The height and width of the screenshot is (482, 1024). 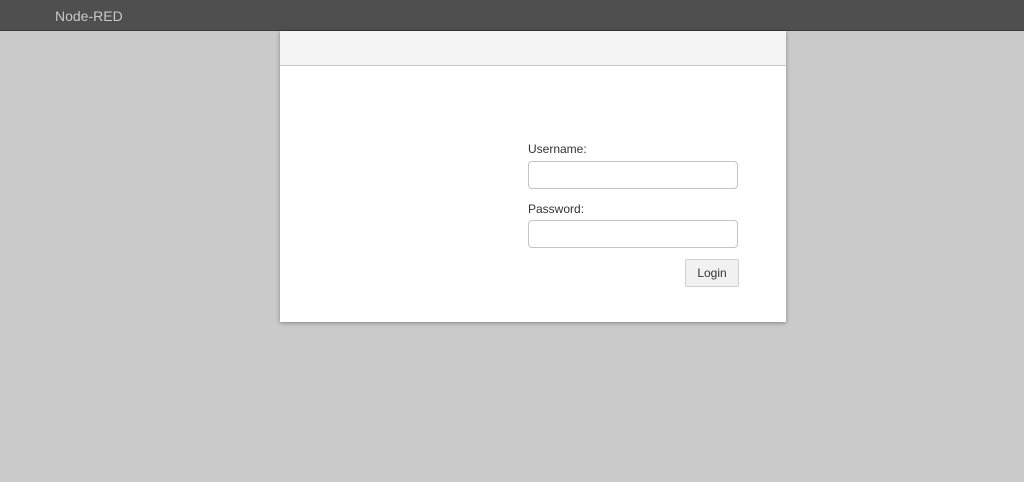 What do you see at coordinates (712, 273) in the screenshot?
I see `login-button: Login` at bounding box center [712, 273].